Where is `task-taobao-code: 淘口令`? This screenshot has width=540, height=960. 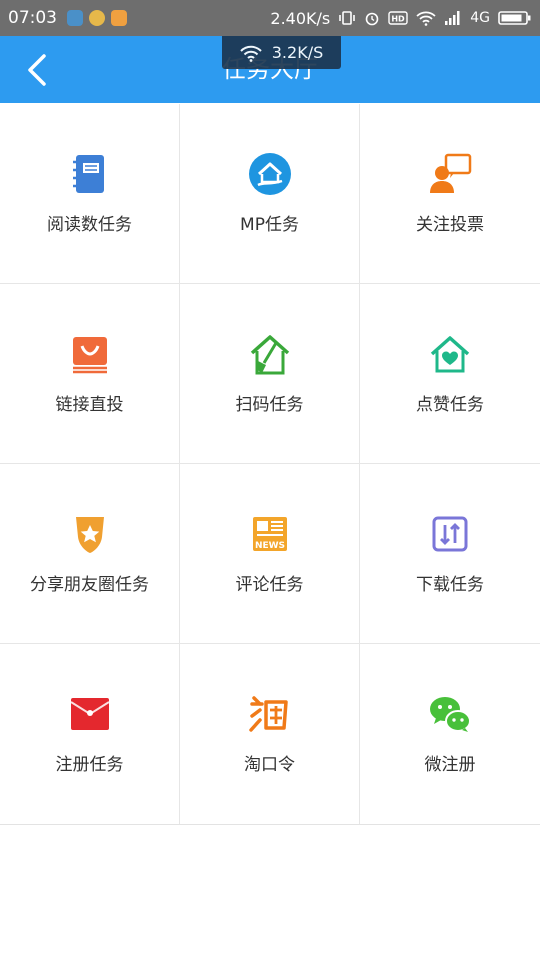 task-taobao-code: 淘口令 is located at coordinates (270, 734).